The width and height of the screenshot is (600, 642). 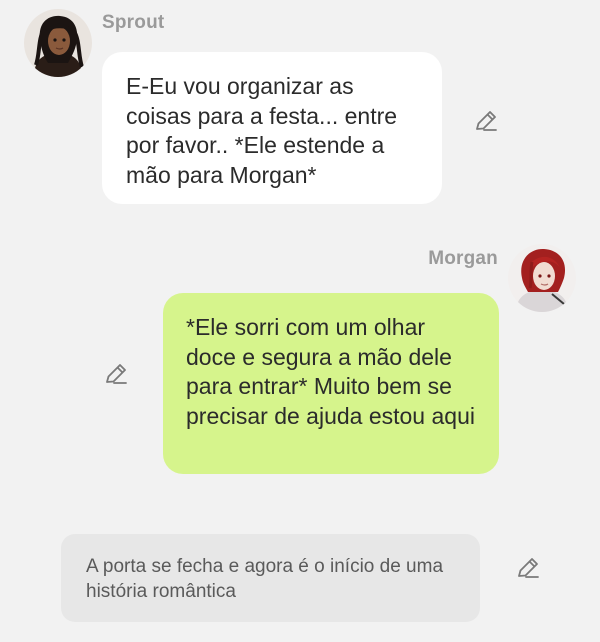 I want to click on sprout-avatar-image, so click(x=58, y=43).